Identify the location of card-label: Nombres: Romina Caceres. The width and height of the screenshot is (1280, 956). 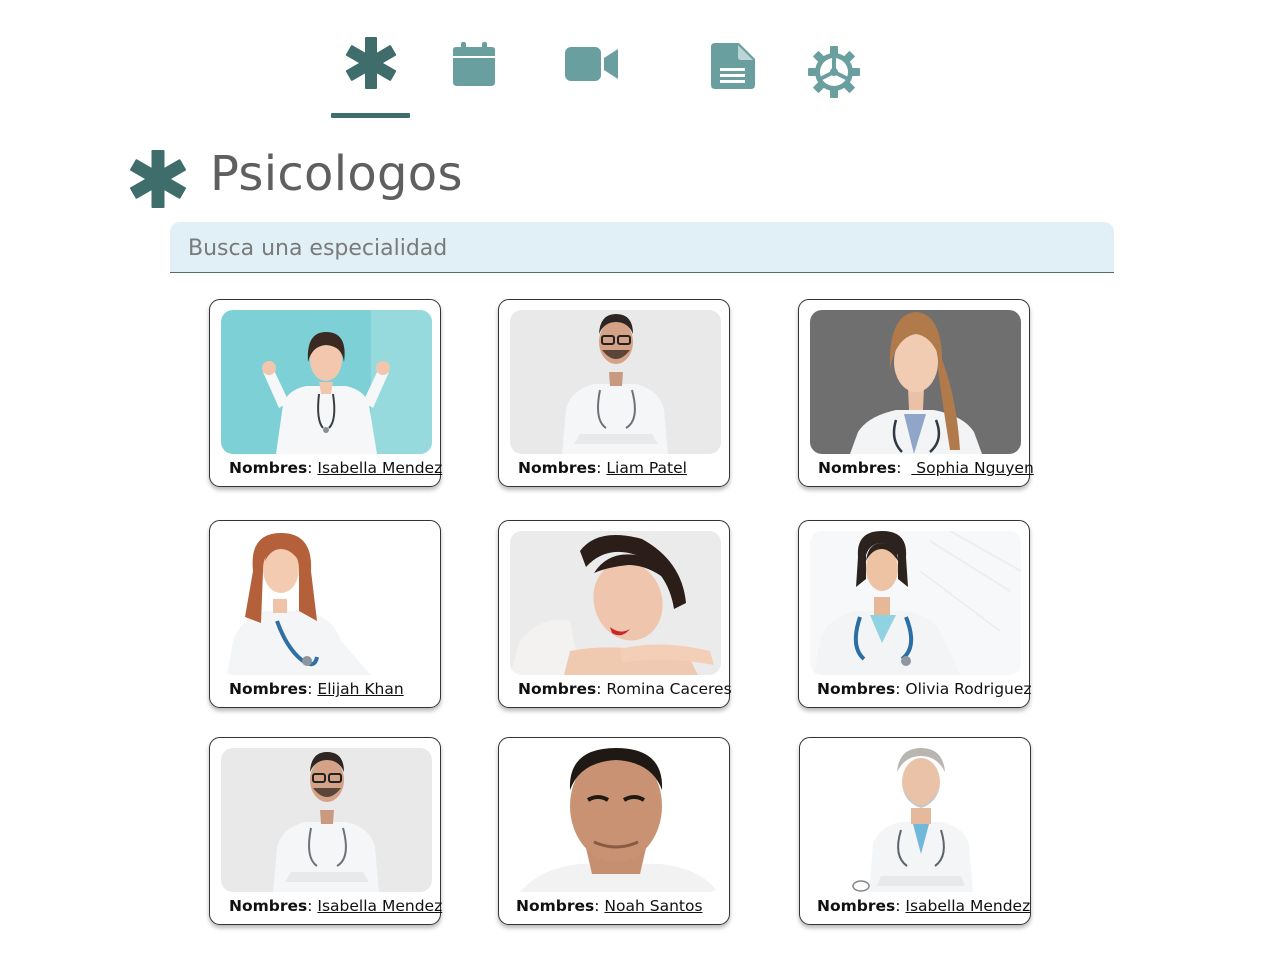
(625, 689).